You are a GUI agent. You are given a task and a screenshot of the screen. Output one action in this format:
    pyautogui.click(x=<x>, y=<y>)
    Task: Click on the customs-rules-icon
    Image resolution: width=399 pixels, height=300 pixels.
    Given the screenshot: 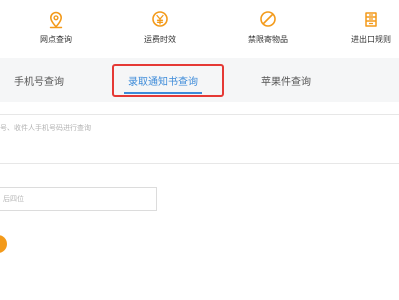 What is the action you would take?
    pyautogui.click(x=371, y=19)
    